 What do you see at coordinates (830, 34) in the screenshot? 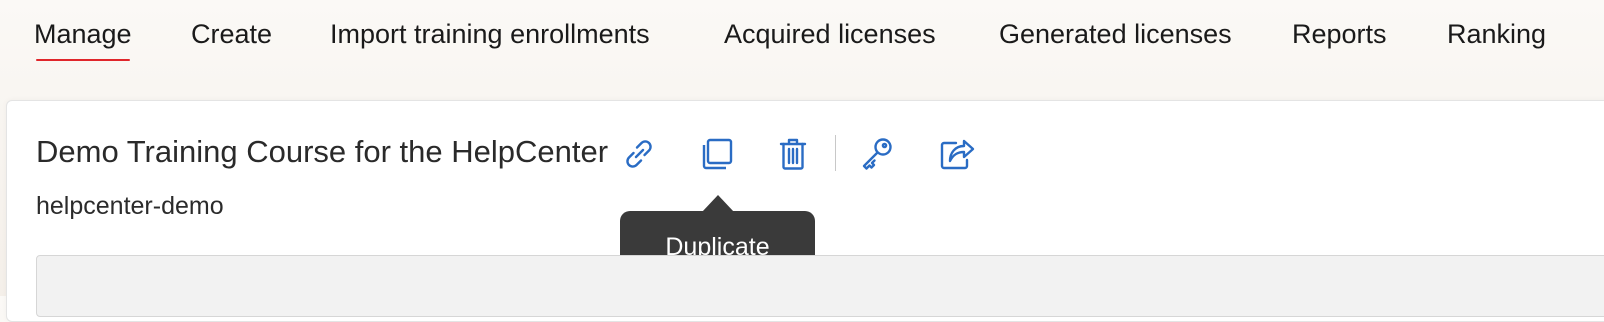
I see `tab-acquired-licenses: Acquired licenses` at bounding box center [830, 34].